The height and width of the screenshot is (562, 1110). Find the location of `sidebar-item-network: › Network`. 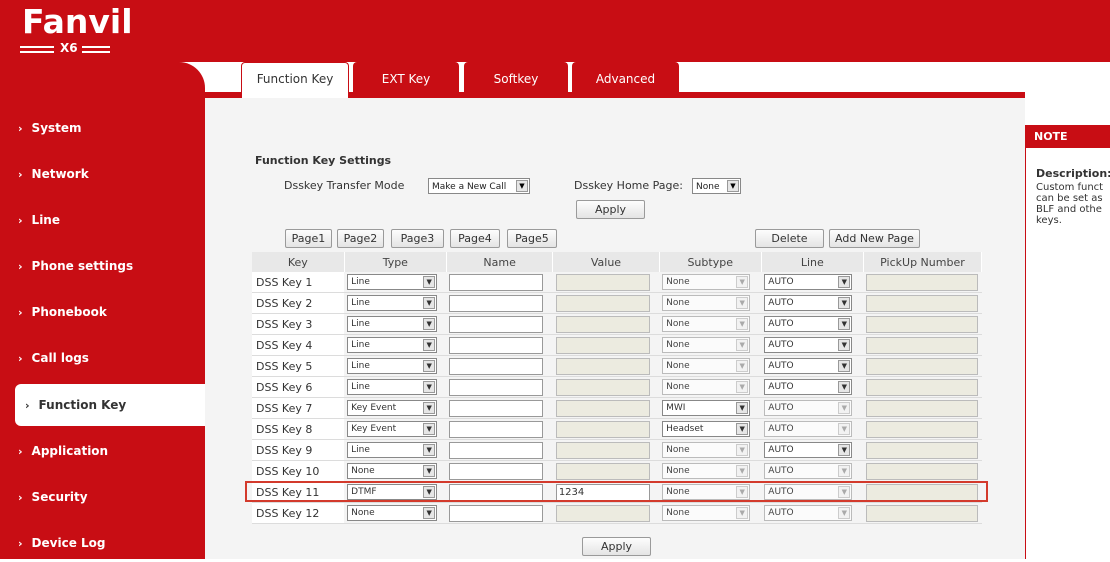

sidebar-item-network: › Network is located at coordinates (108, 174).